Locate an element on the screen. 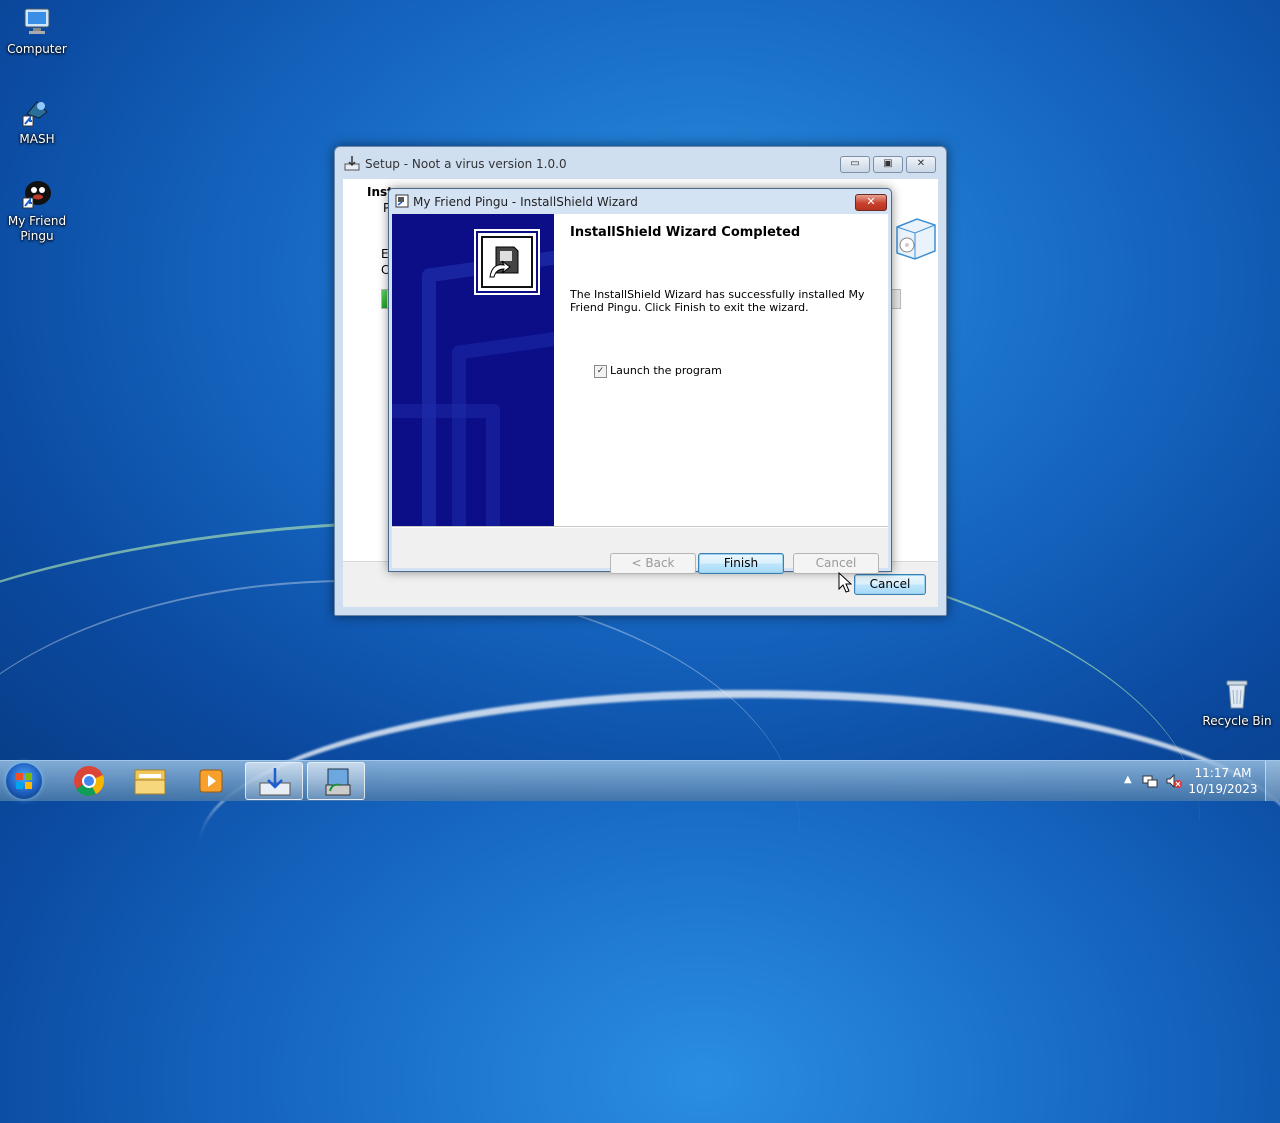 The width and height of the screenshot is (1280, 1123). desktop-icon-recycle-bin: Recycle Bin is located at coordinates (1237, 703).